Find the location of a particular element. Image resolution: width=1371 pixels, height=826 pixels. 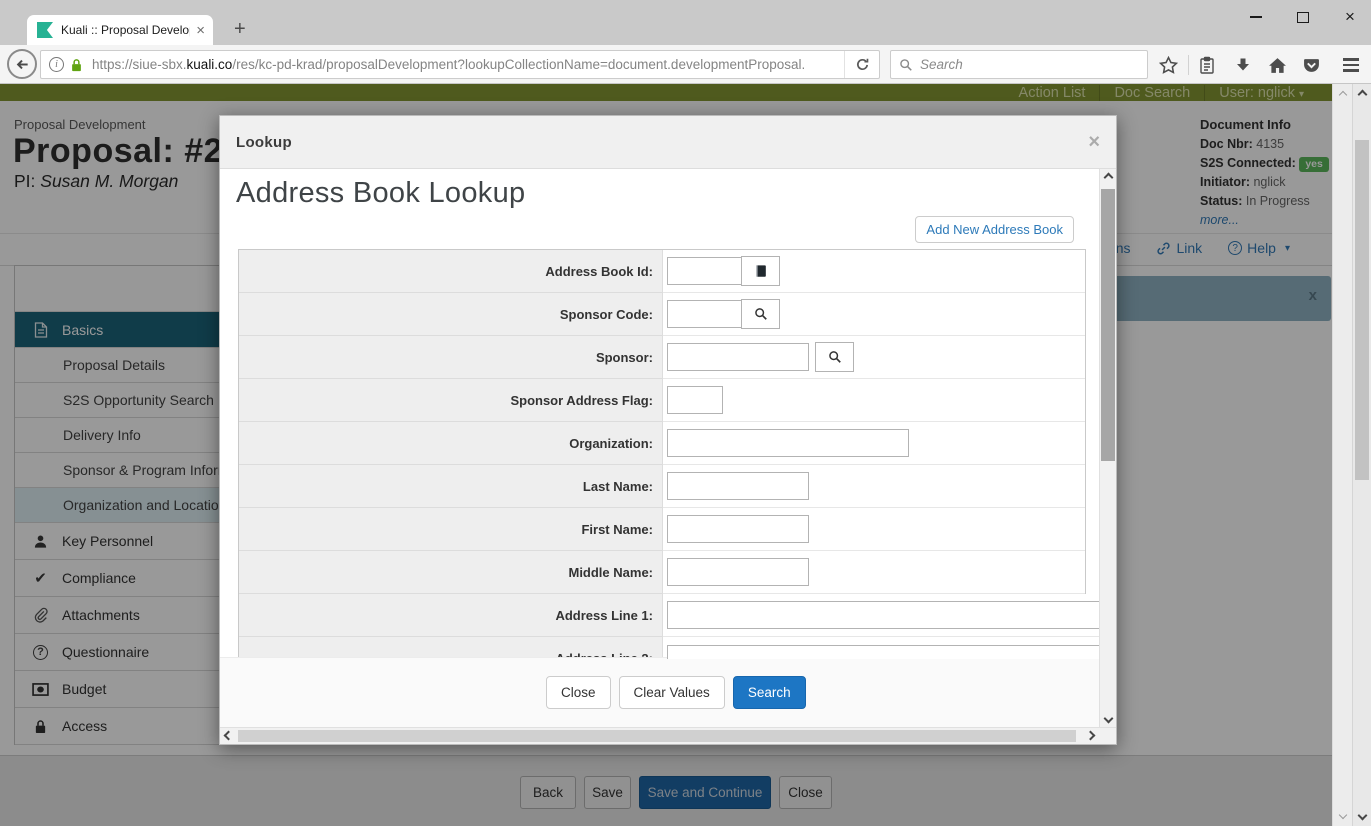

pocket-button is located at coordinates (1311, 65).